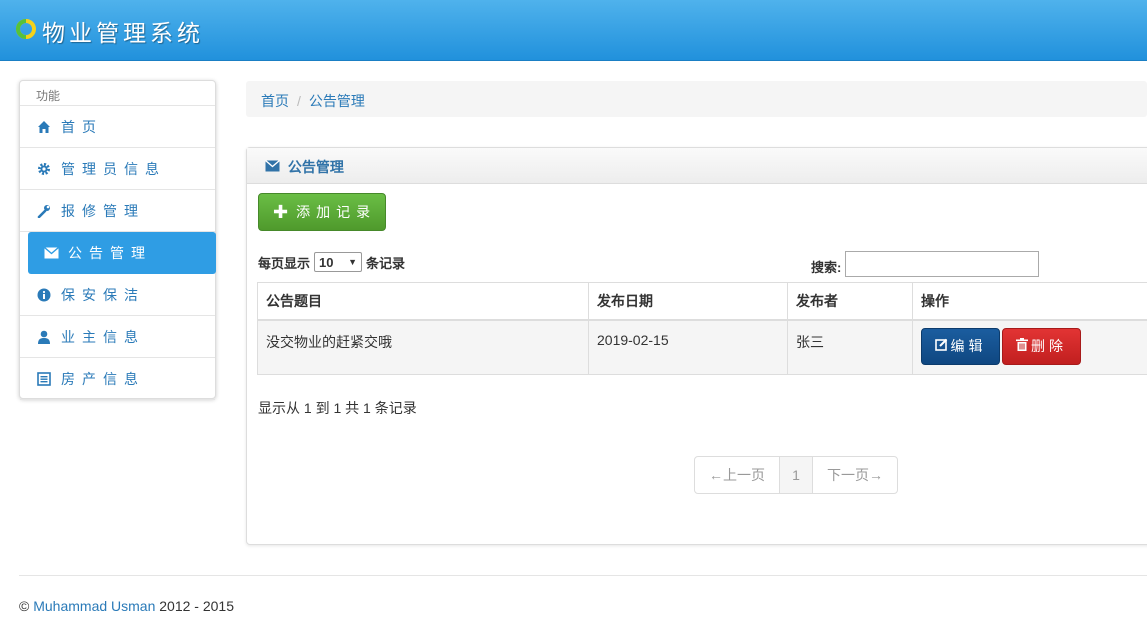 Image resolution: width=1147 pixels, height=632 pixels. What do you see at coordinates (110, 253) in the screenshot?
I see `sidebar-item-label: 公告管理` at bounding box center [110, 253].